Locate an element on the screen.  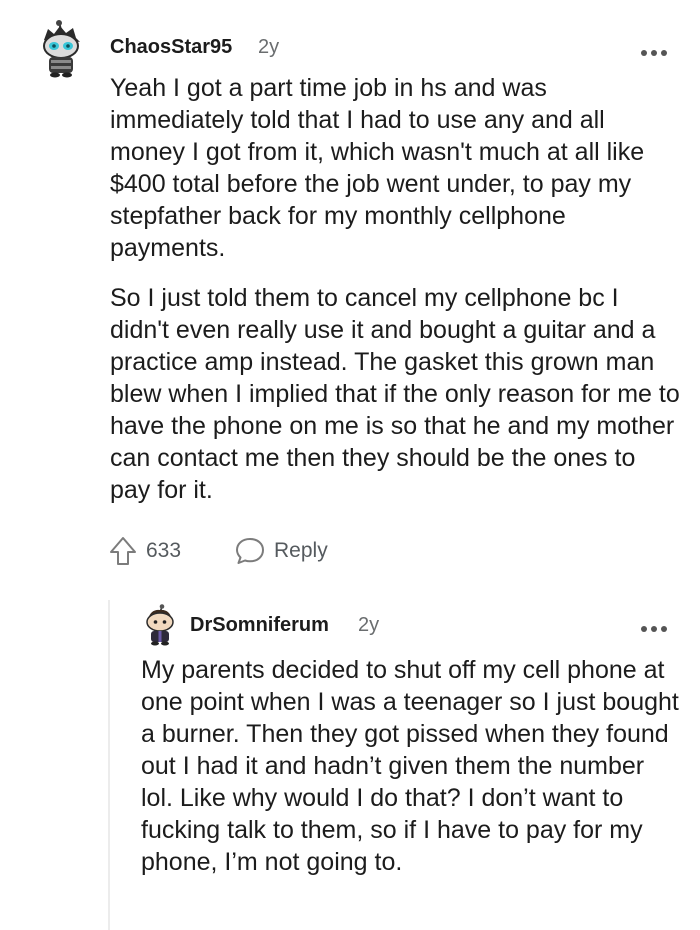
reply-button: Reply is located at coordinates (281, 551).